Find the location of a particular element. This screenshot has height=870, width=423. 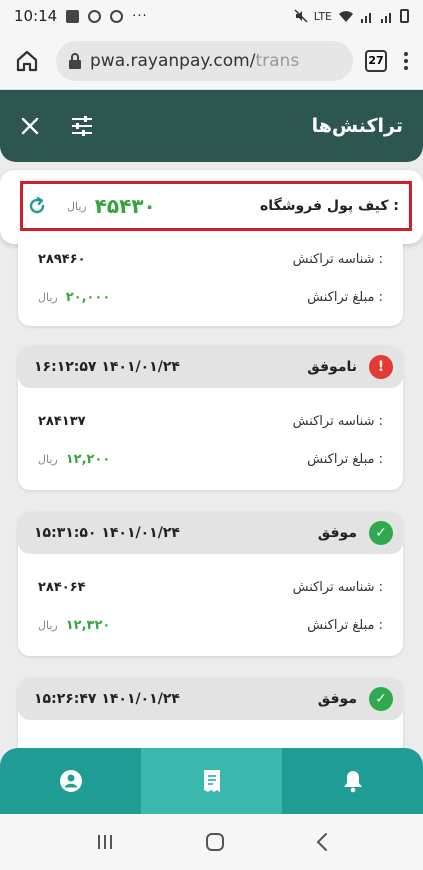

browser-toolbar: pwa.rayanpay.com/trans 27 is located at coordinates (211, 61).